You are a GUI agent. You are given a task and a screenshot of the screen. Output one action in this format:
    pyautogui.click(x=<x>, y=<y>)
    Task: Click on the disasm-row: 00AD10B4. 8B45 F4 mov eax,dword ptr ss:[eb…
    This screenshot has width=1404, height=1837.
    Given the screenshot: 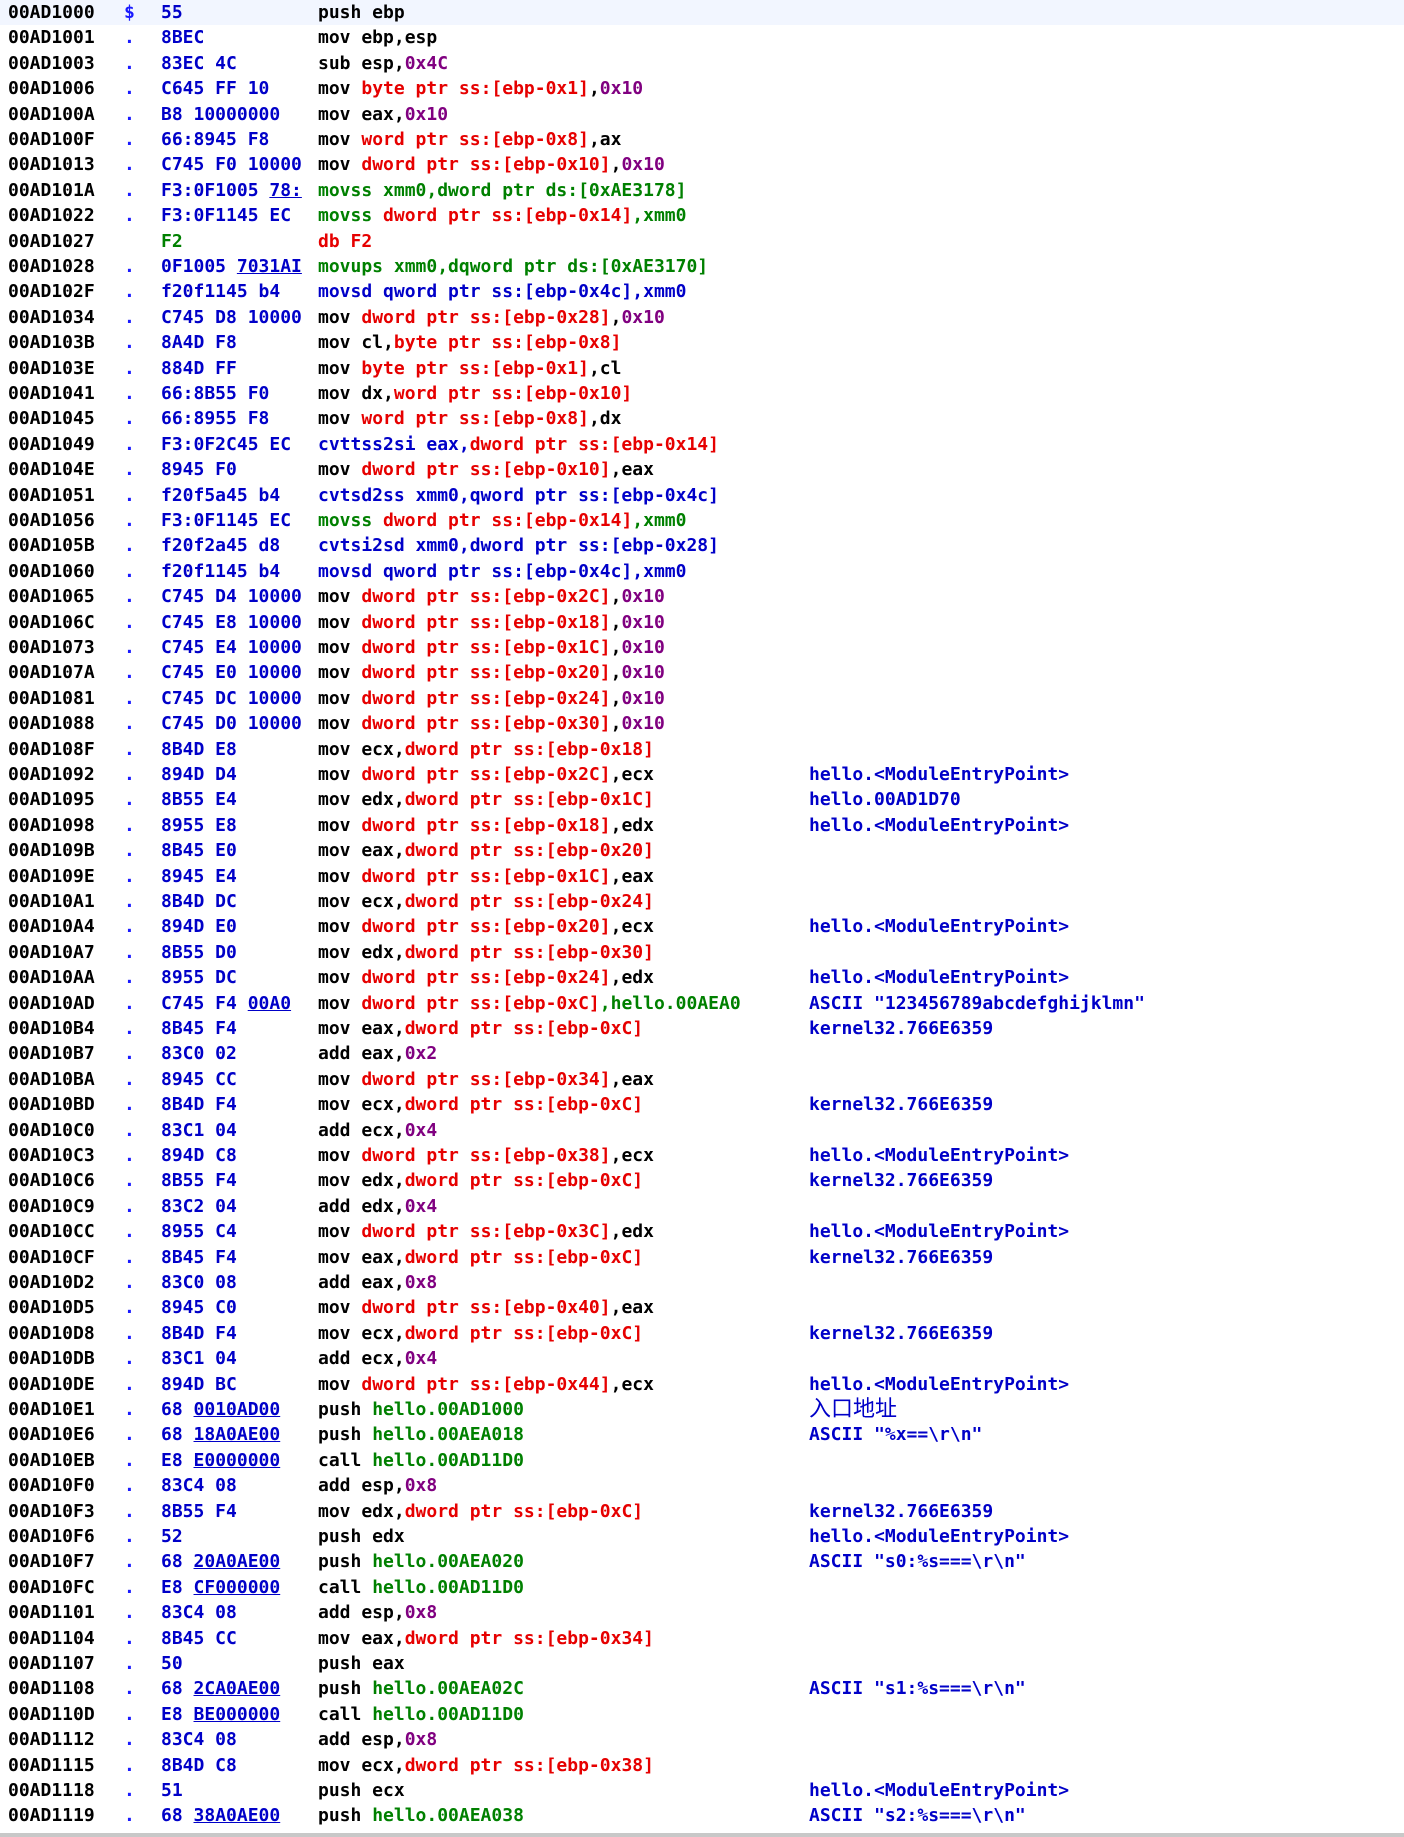 What is the action you would take?
    pyautogui.click(x=702, y=1028)
    